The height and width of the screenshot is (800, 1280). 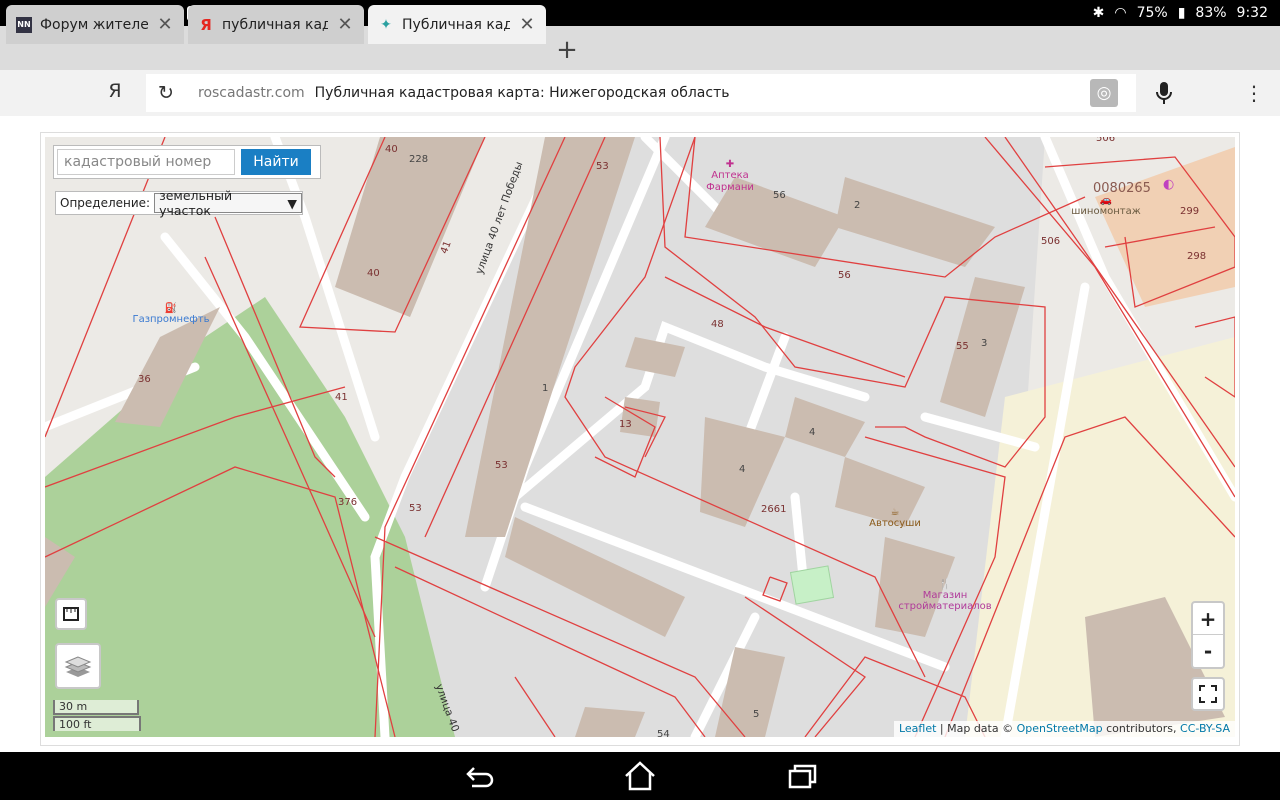 What do you see at coordinates (1104, 93) in the screenshot?
I see `globe-icon: ◎` at bounding box center [1104, 93].